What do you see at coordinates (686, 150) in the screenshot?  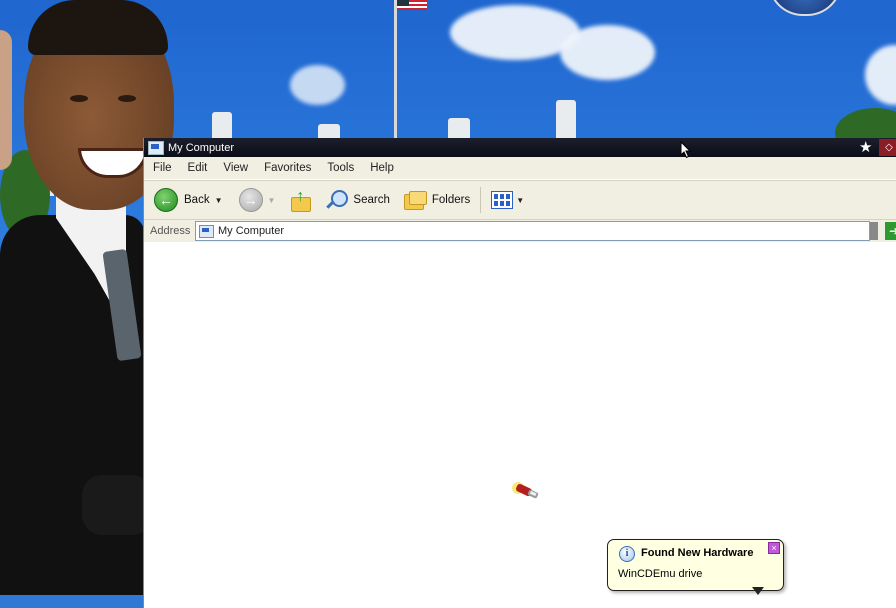 I see `mouse-cursor-icon` at bounding box center [686, 150].